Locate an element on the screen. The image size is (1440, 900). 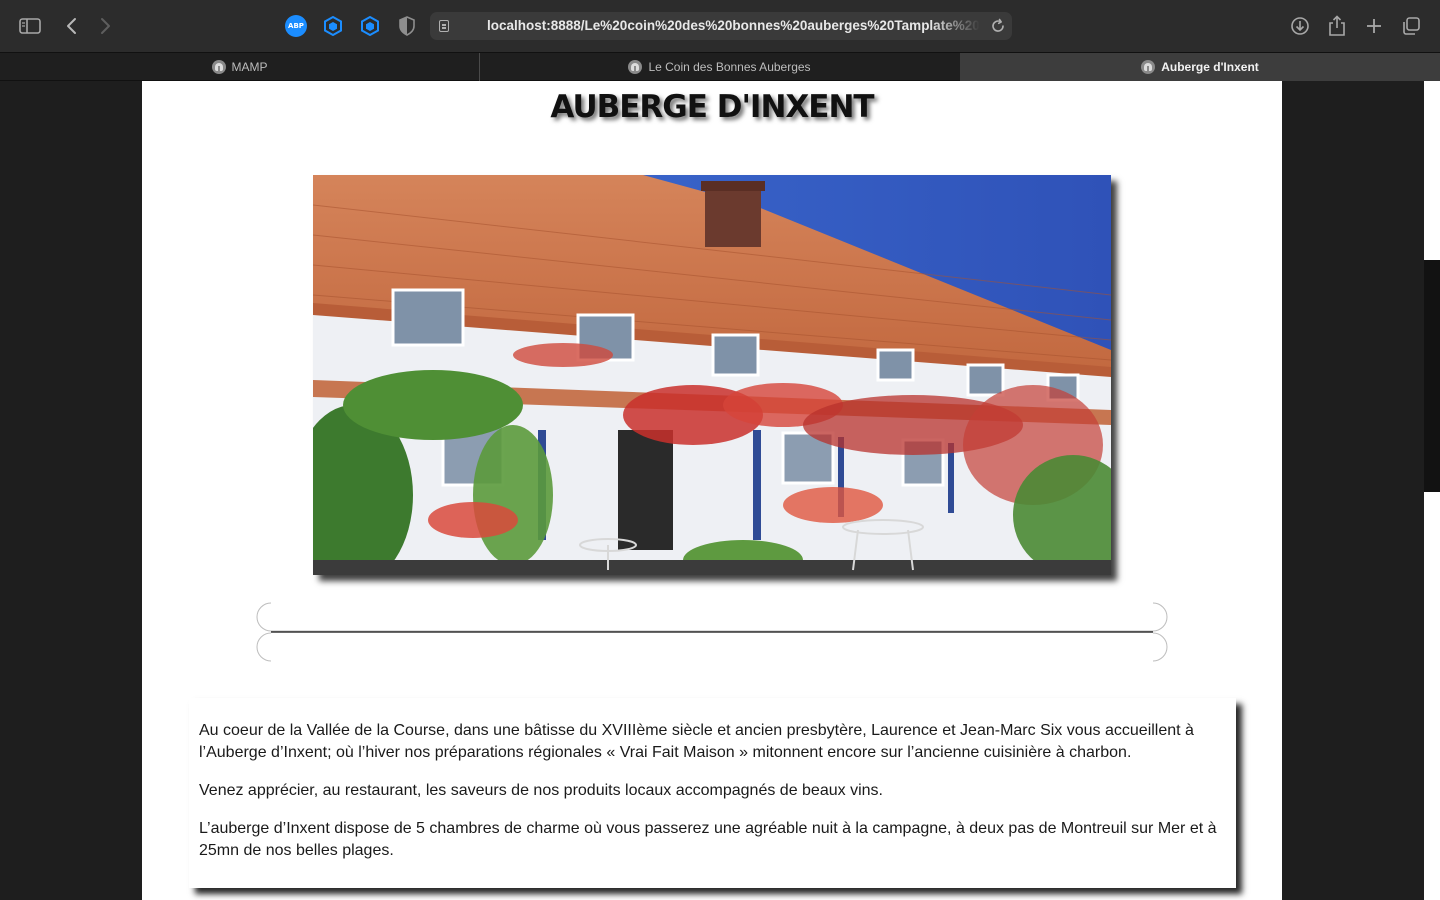
tab-mamp: MAMP is located at coordinates (239, 67).